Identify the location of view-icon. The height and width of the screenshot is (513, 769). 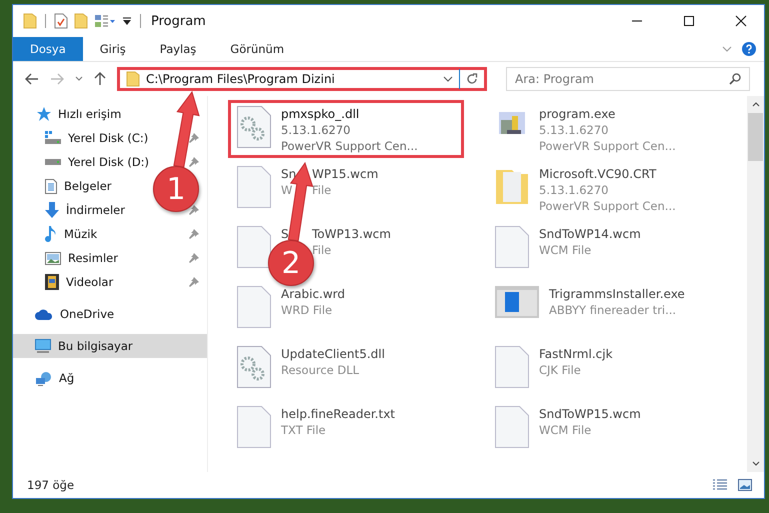
(105, 21).